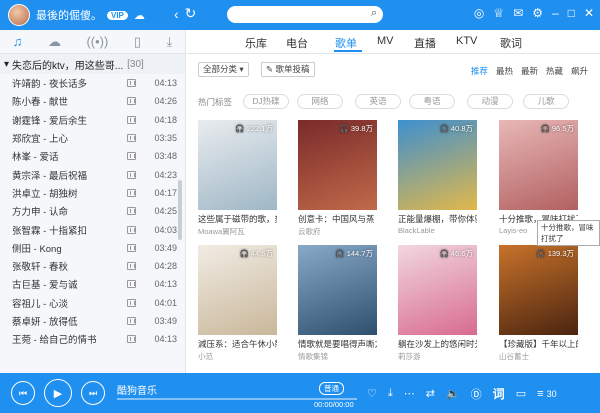  I want to click on playlist-cover: 🎧 40.8万, so click(437, 165).